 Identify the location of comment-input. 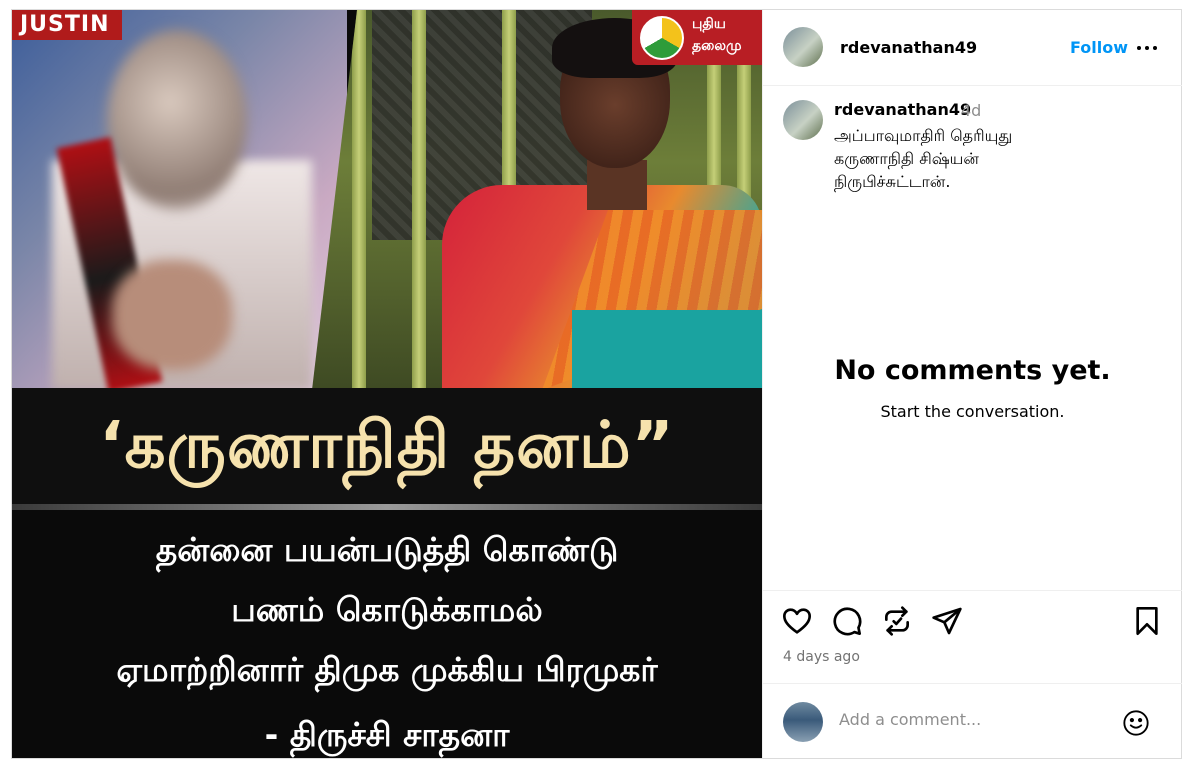
(974, 719).